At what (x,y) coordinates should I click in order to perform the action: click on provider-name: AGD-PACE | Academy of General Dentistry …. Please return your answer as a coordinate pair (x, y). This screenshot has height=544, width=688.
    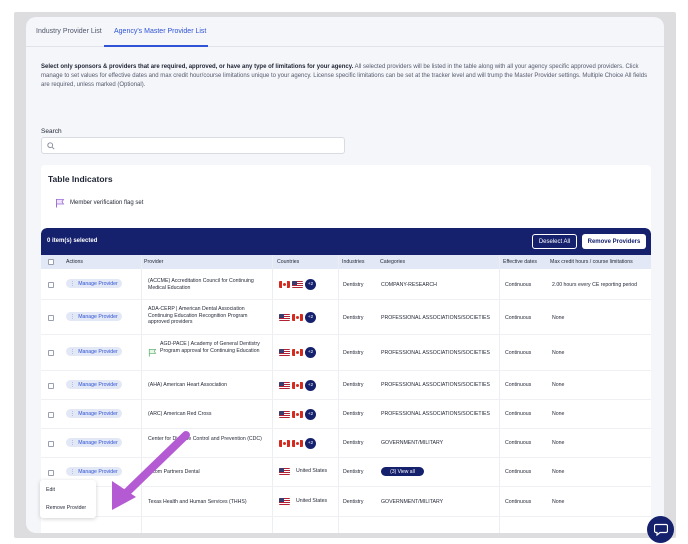
    Looking at the image, I should click on (210, 347).